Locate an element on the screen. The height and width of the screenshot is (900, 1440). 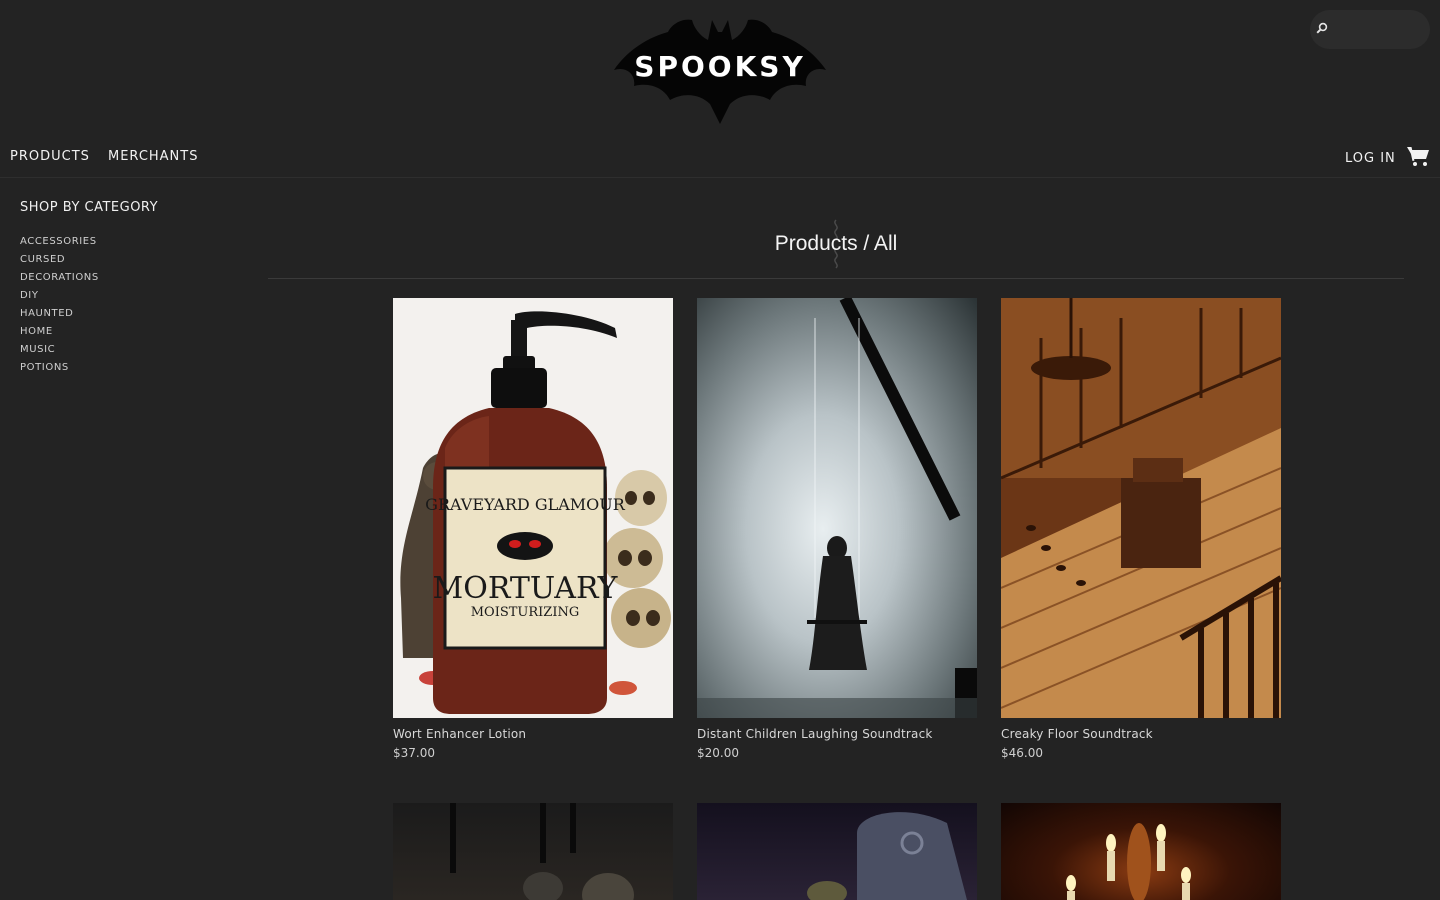
product-card: Creaky Floor Soundtrack $46.00 is located at coordinates (1141, 529).